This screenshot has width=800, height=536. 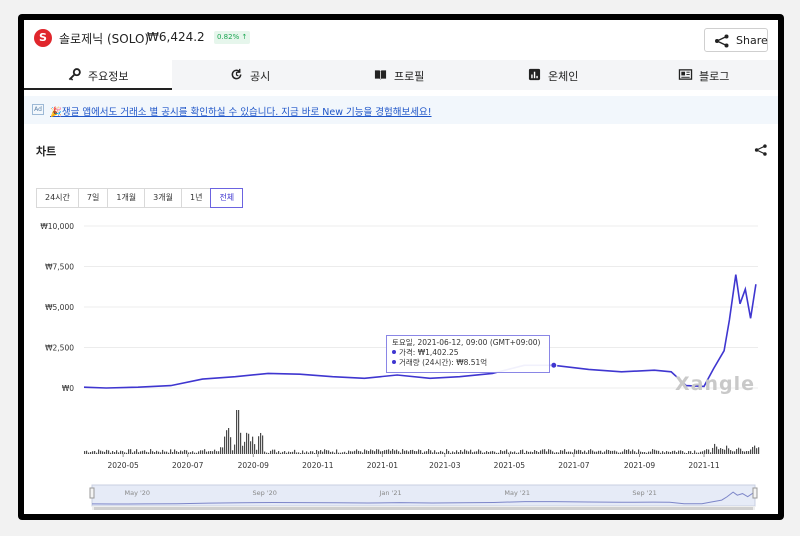 What do you see at coordinates (640, 465) in the screenshot?
I see `x-tick-label: 2021-09` at bounding box center [640, 465].